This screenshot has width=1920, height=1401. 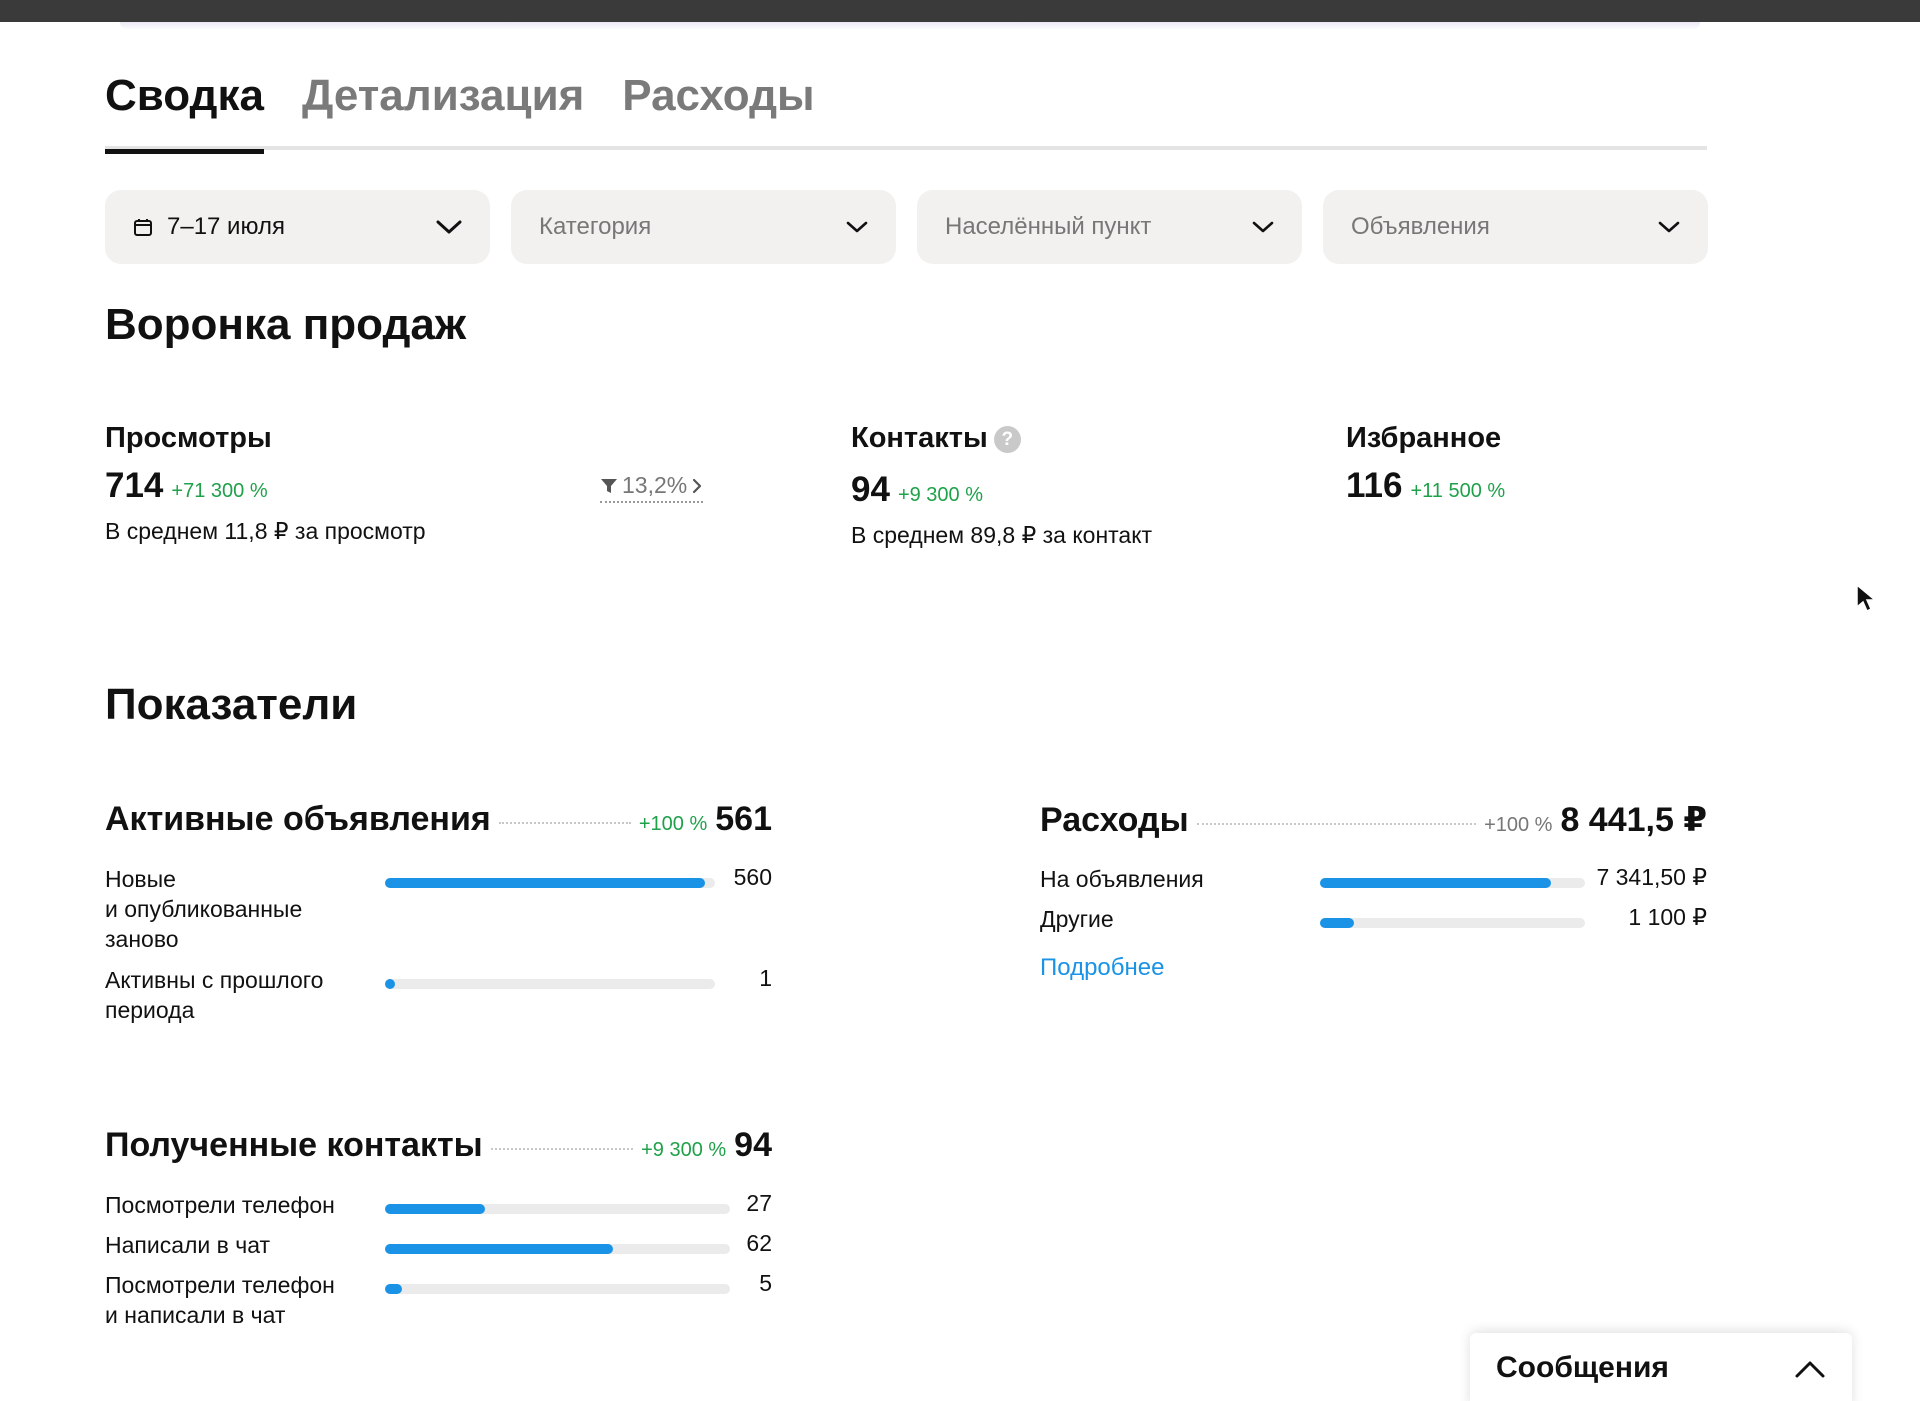 I want to click on expenses-row-ads: На объявления 7 341,50 ₽, so click(x=1373, y=880).